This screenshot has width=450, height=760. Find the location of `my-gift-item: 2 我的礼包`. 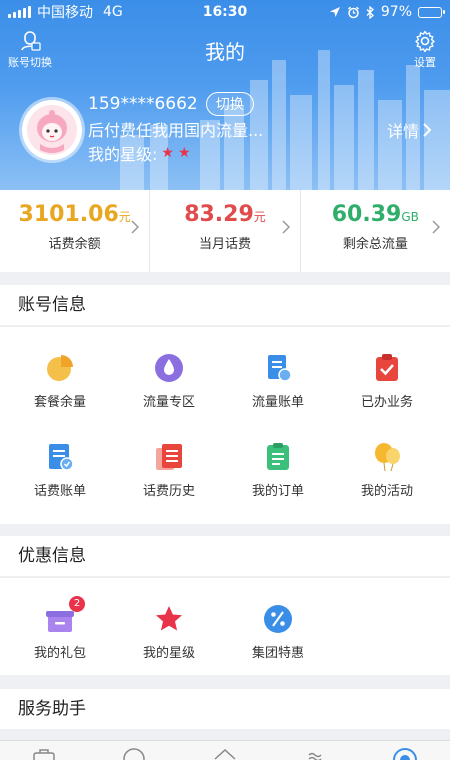

my-gift-item: 2 我的礼包 is located at coordinates (60, 628).